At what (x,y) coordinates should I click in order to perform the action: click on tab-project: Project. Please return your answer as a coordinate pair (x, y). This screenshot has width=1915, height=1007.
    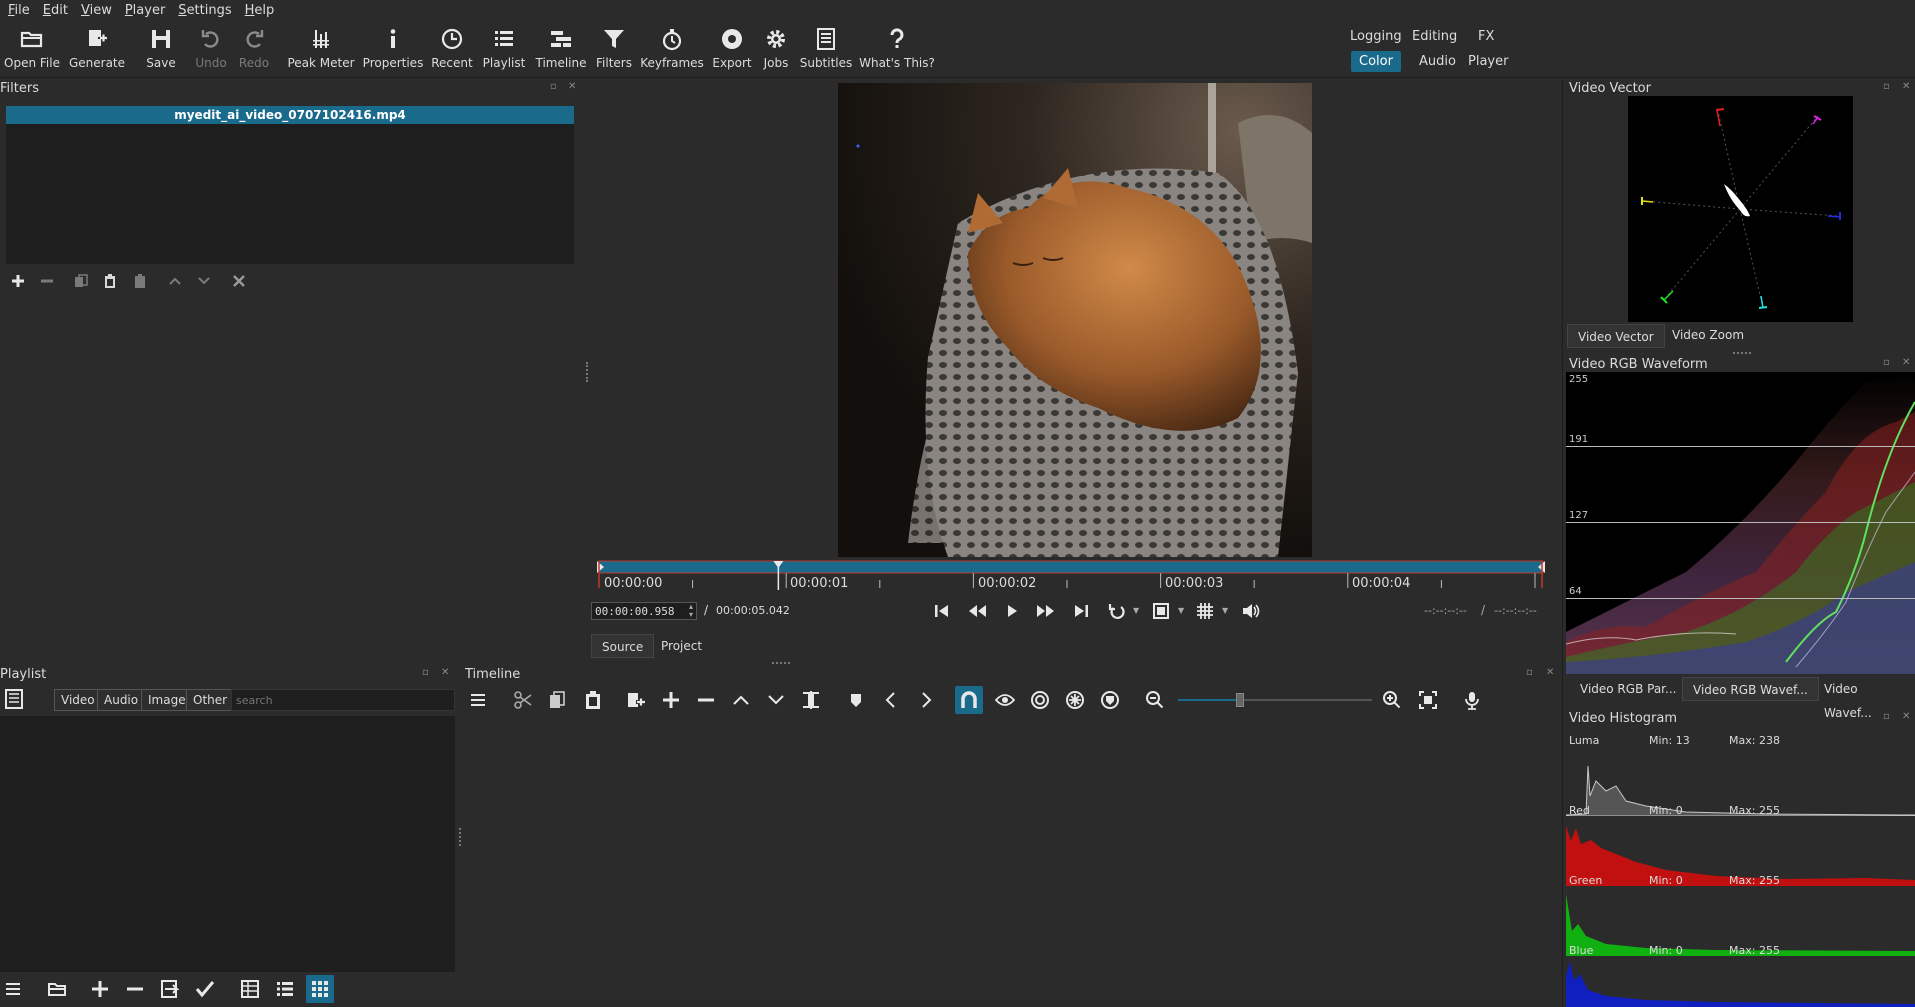
    Looking at the image, I should click on (681, 646).